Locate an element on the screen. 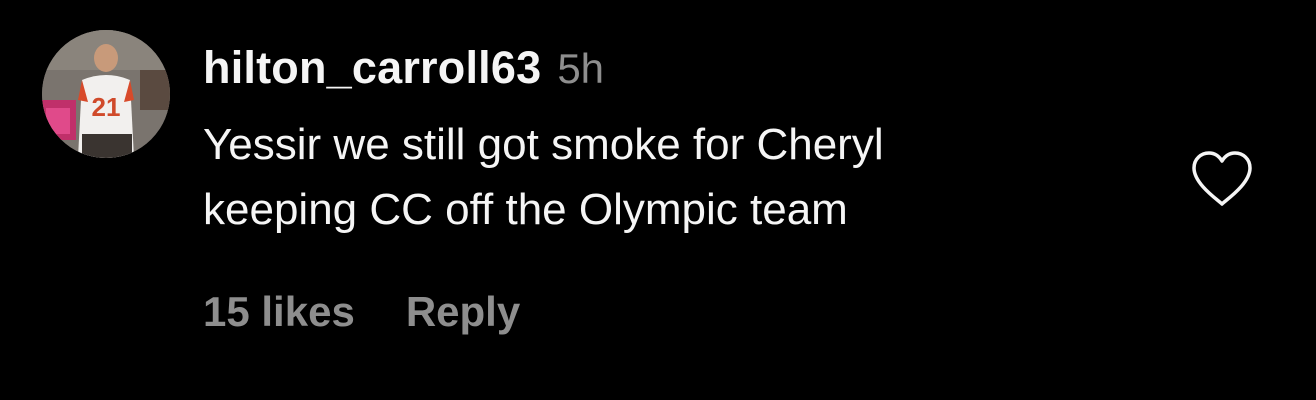 This screenshot has width=1316, height=400. timestamp: 5h is located at coordinates (581, 68).